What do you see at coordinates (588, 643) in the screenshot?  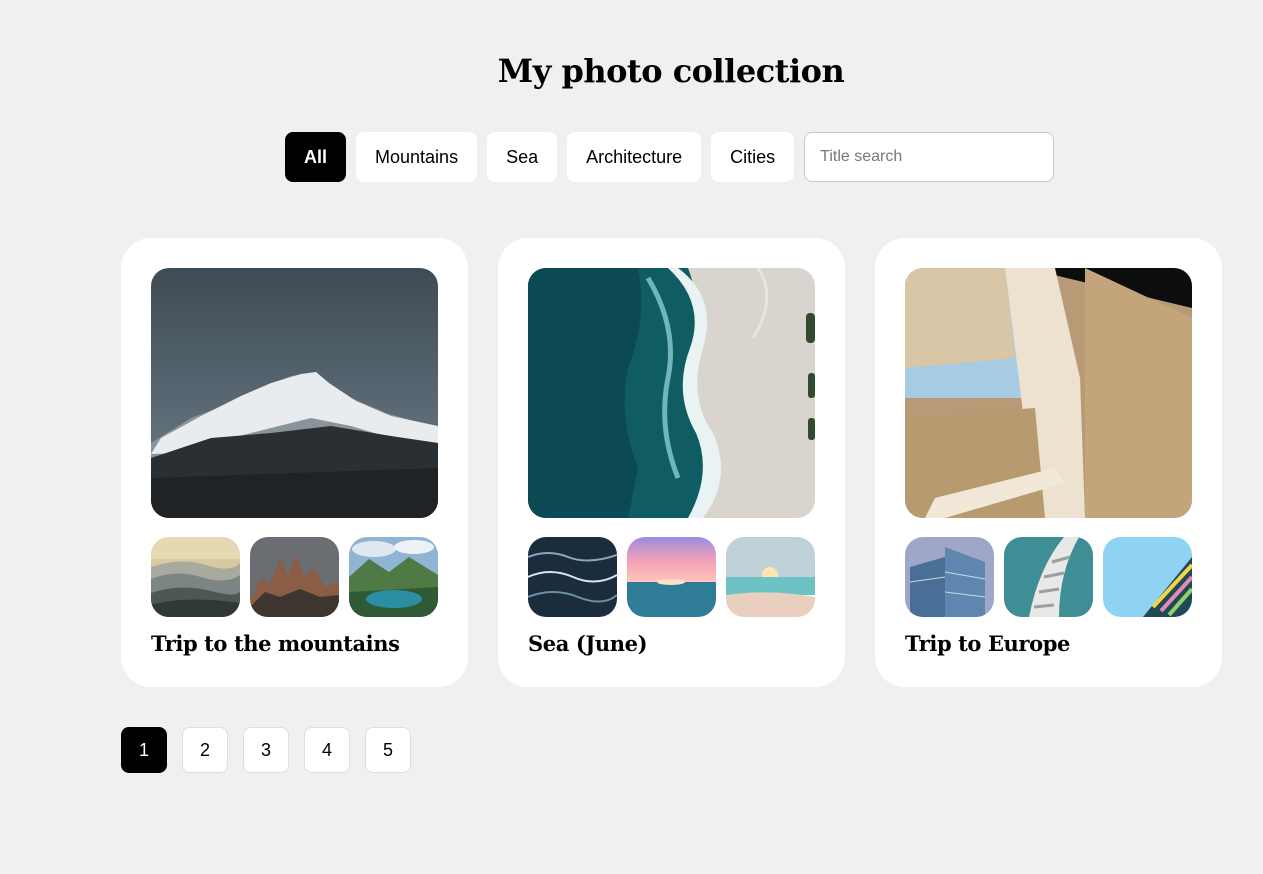 I see `collection-title: Sea (June)` at bounding box center [588, 643].